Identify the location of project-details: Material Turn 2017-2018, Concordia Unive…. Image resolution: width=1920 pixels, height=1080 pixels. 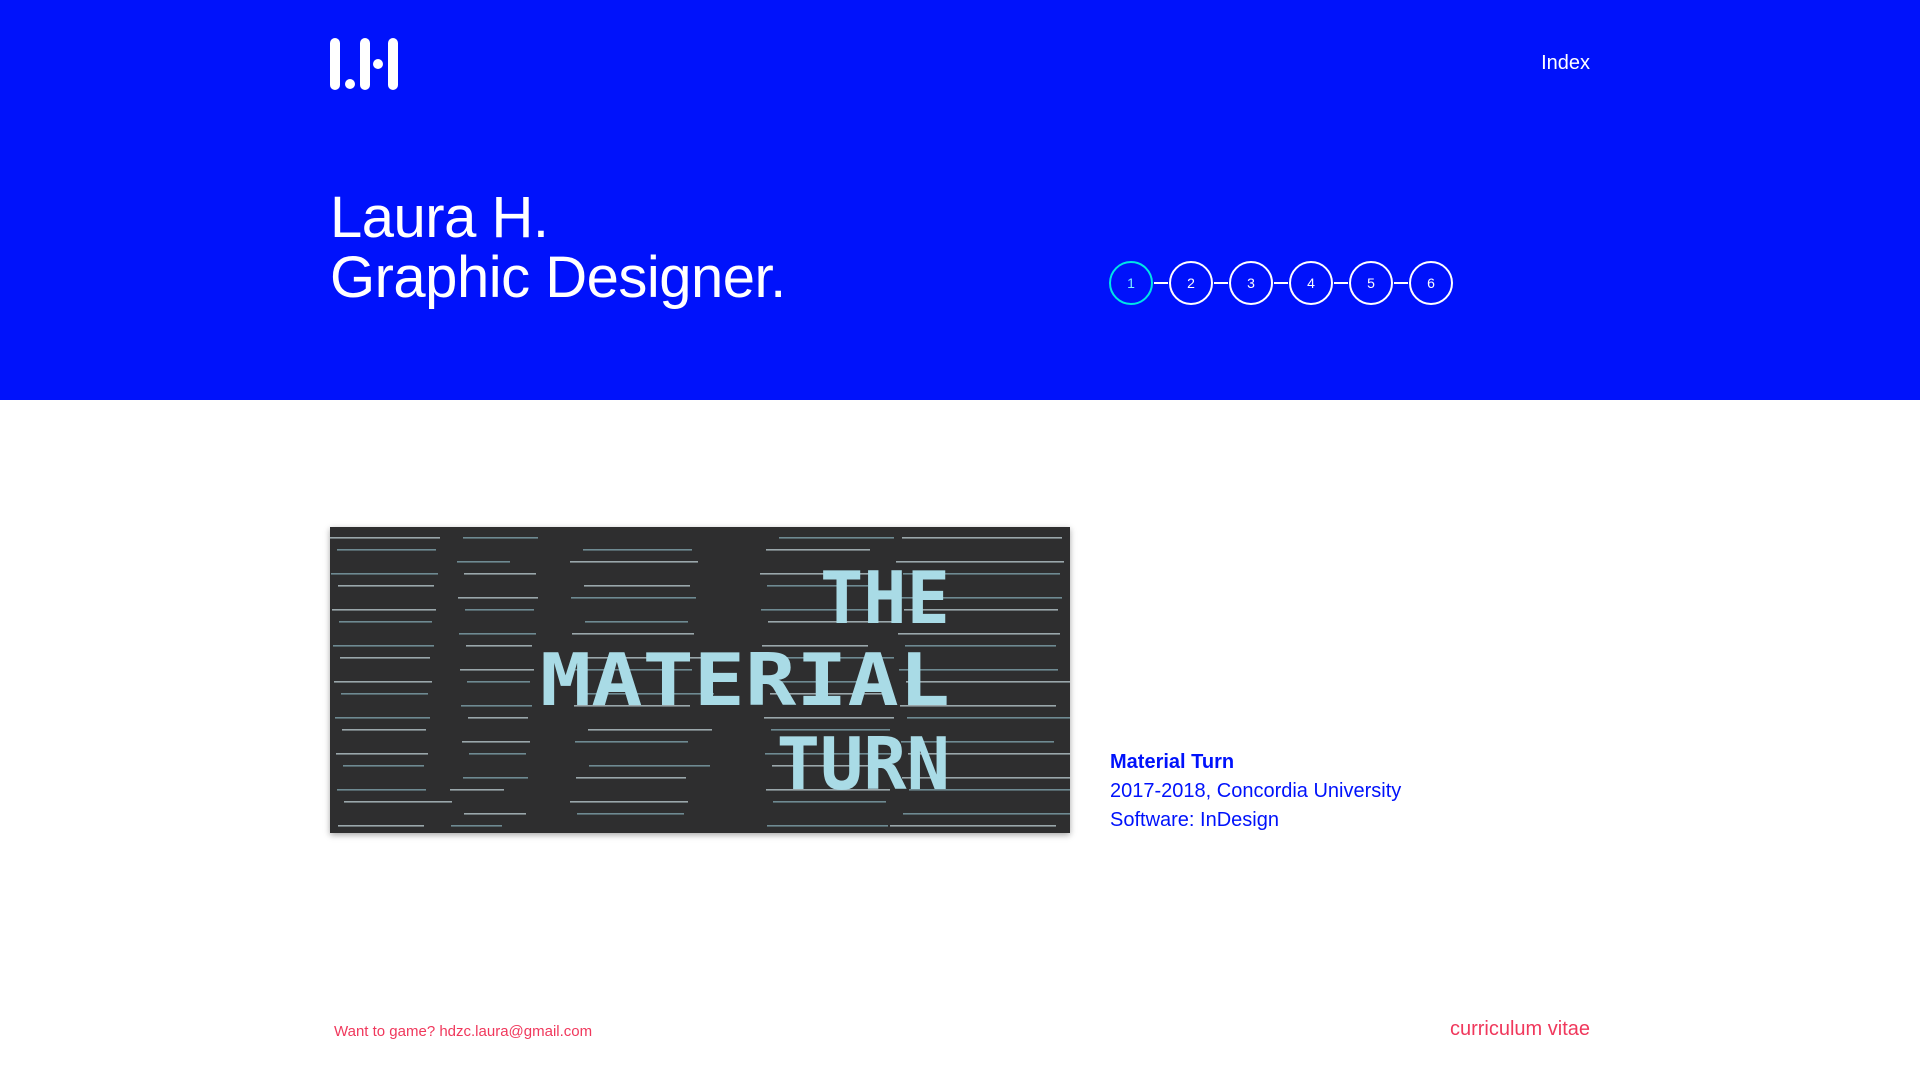
(1255, 791).